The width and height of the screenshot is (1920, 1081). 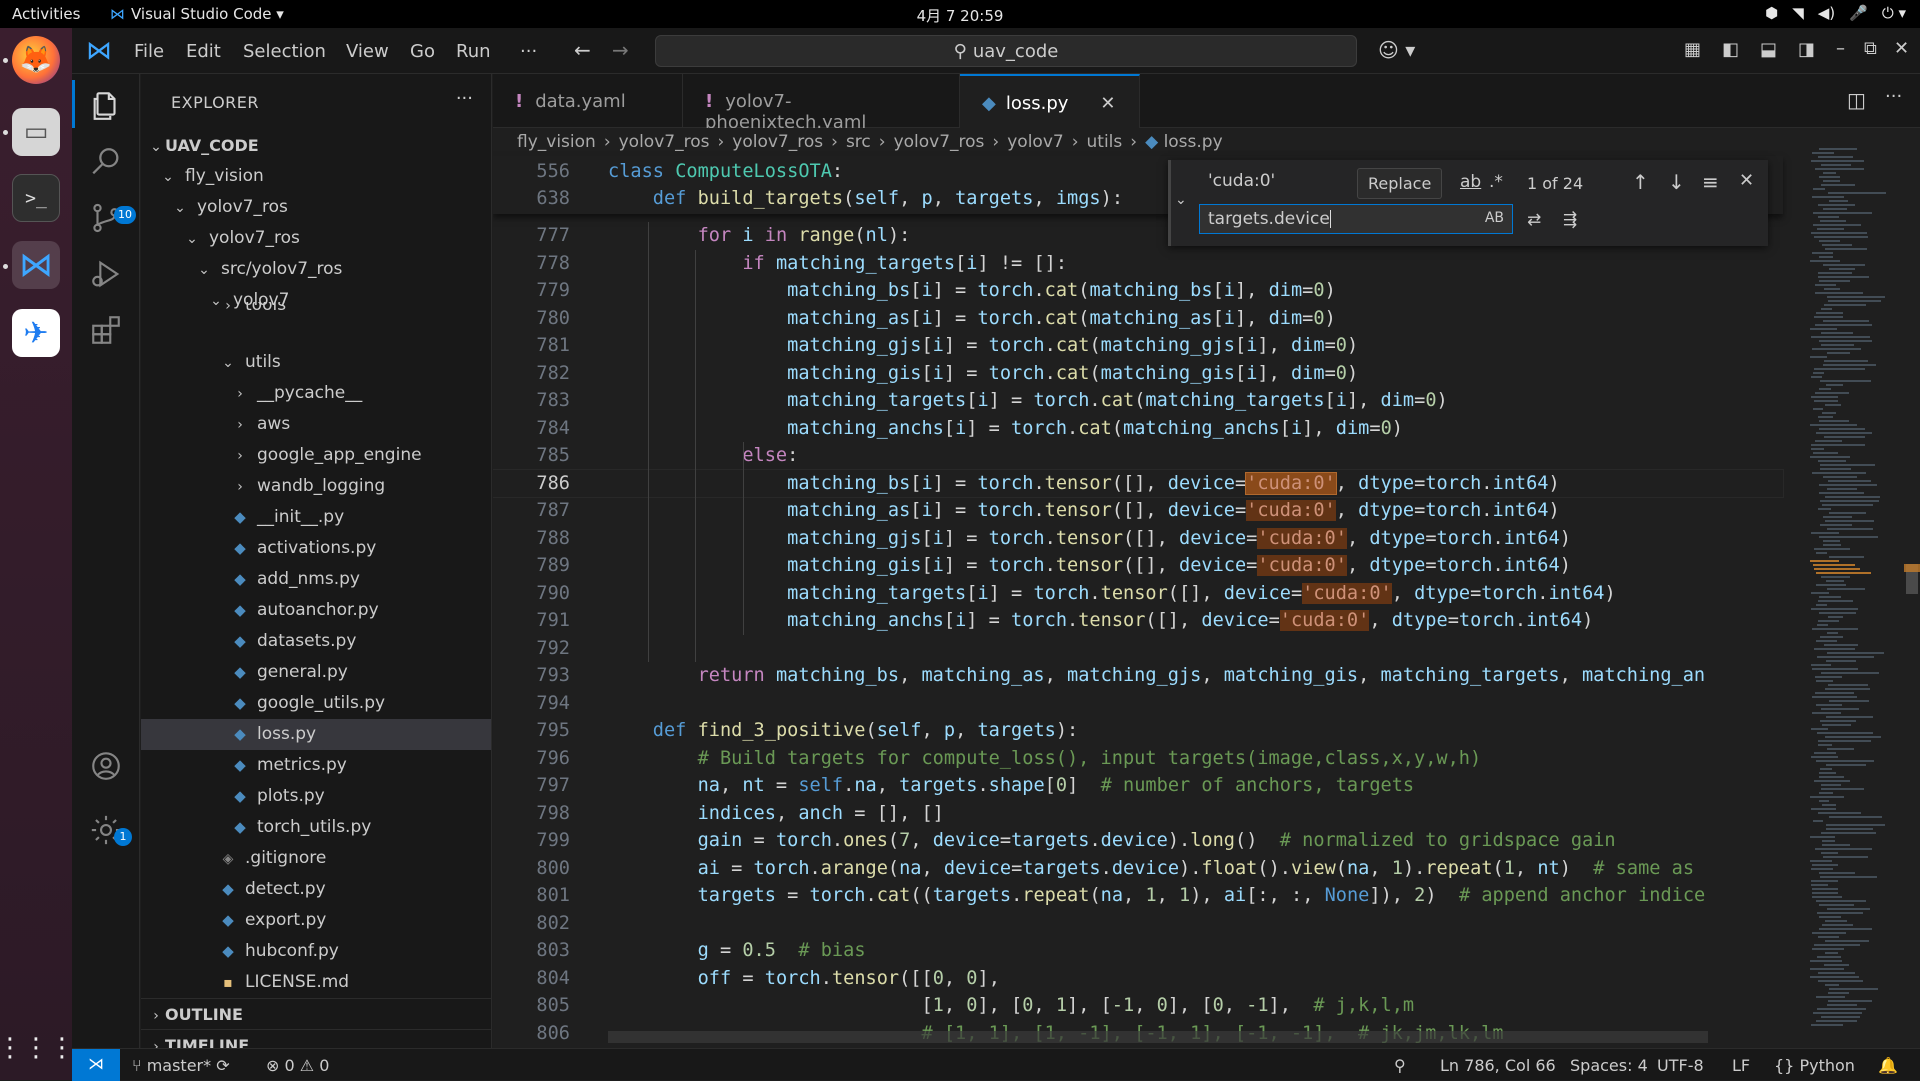 I want to click on tree-item: ◆ detect.py, so click(x=316, y=889).